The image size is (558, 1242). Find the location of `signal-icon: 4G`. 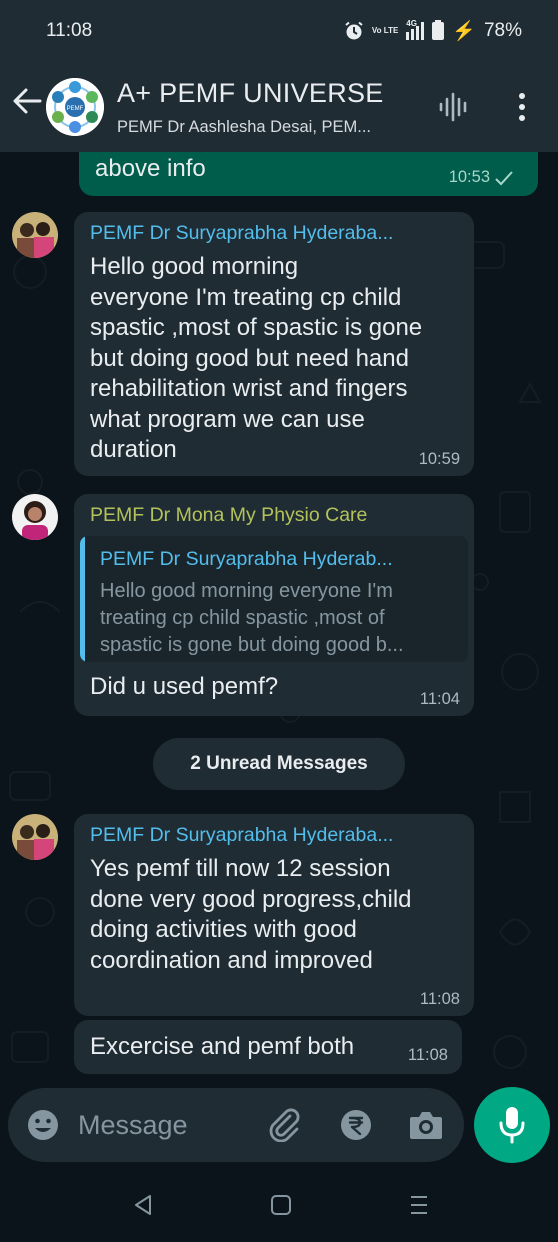

signal-icon: 4G is located at coordinates (415, 29).